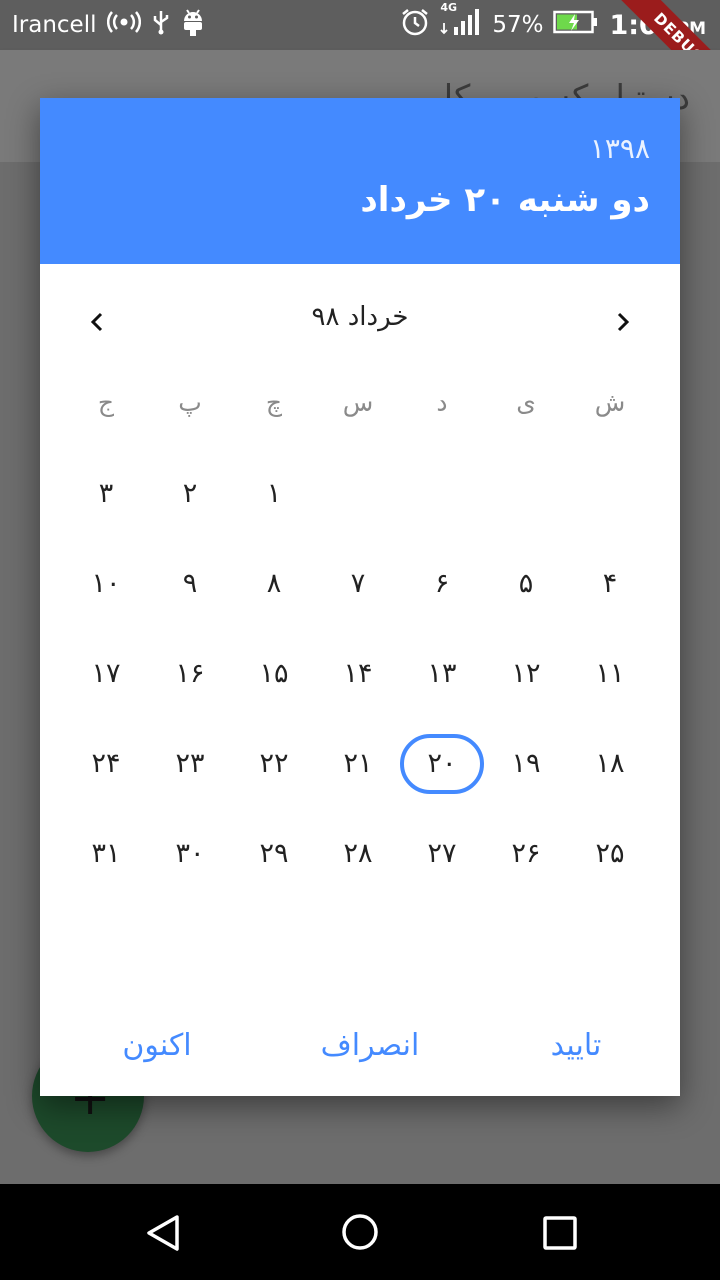 The image size is (720, 1280). I want to click on day-cell: ۱, so click(274, 494).